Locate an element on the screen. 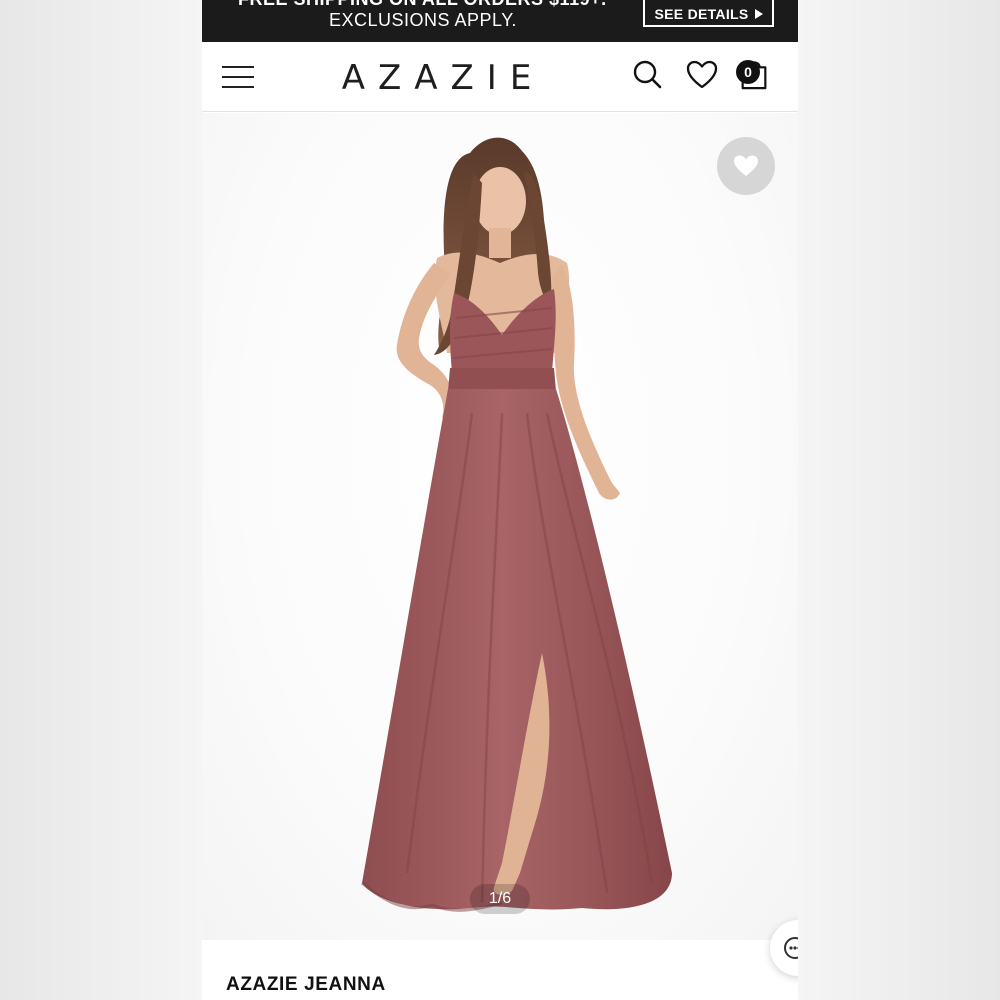  add-to-wishlist-button is located at coordinates (746, 166).